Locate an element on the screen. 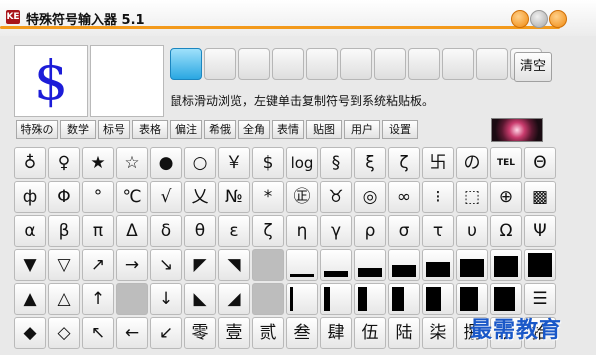 The height and width of the screenshot is (355, 596). symbol-cell: υ is located at coordinates (472, 231).